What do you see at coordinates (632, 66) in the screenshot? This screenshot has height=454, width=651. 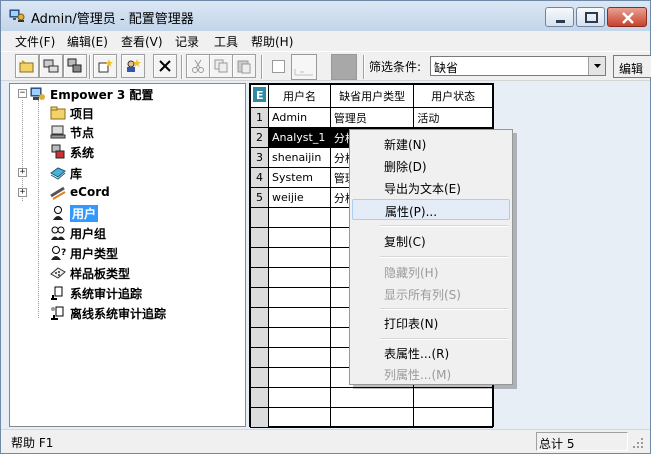 I see `edit-button: 编辑` at bounding box center [632, 66].